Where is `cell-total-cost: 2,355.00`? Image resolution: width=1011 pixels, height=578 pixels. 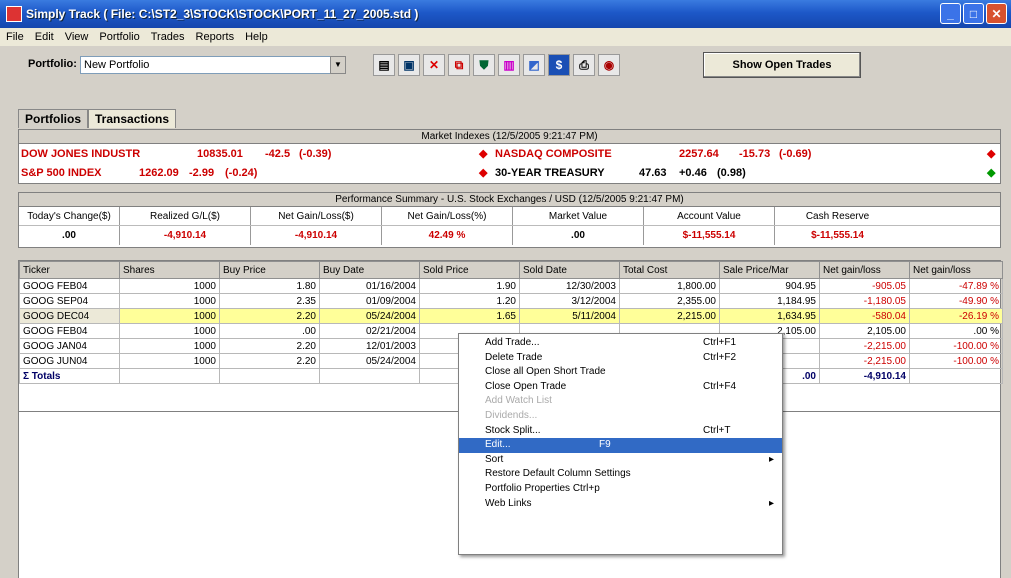 cell-total-cost: 2,355.00 is located at coordinates (669, 301).